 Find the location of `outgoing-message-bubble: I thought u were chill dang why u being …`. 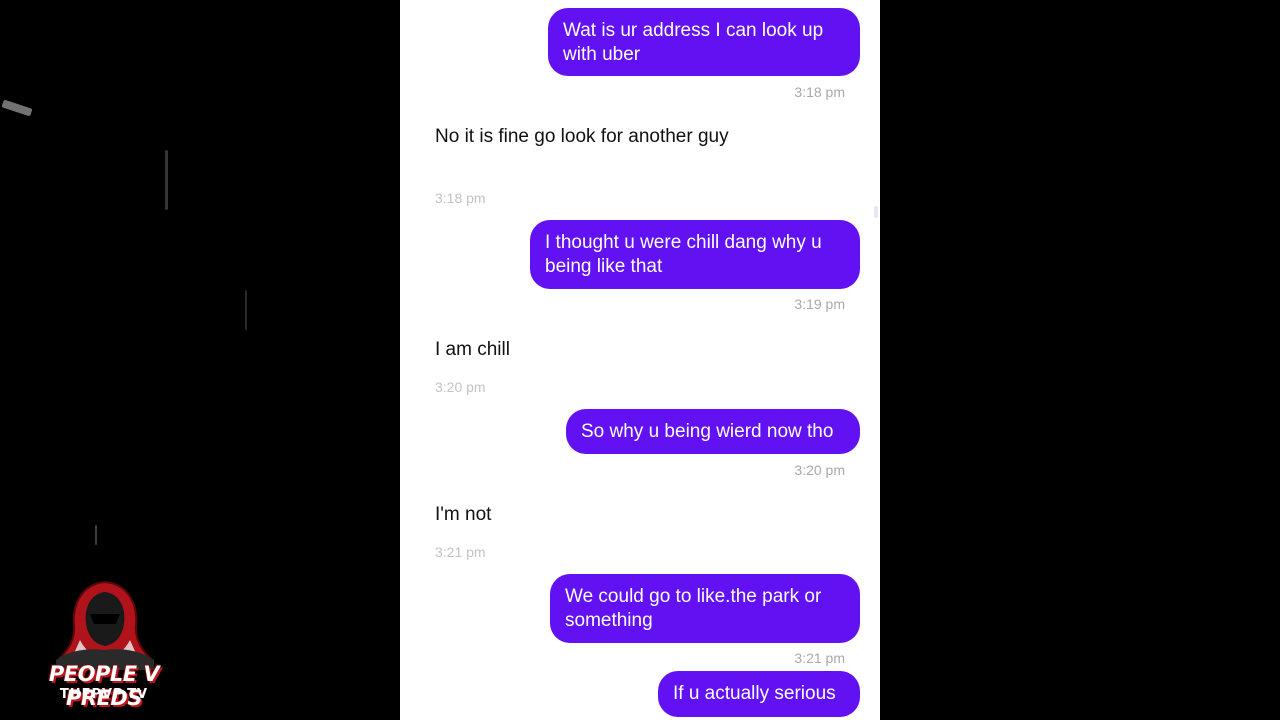

outgoing-message-bubble: I thought u were chill dang why u being … is located at coordinates (695, 254).